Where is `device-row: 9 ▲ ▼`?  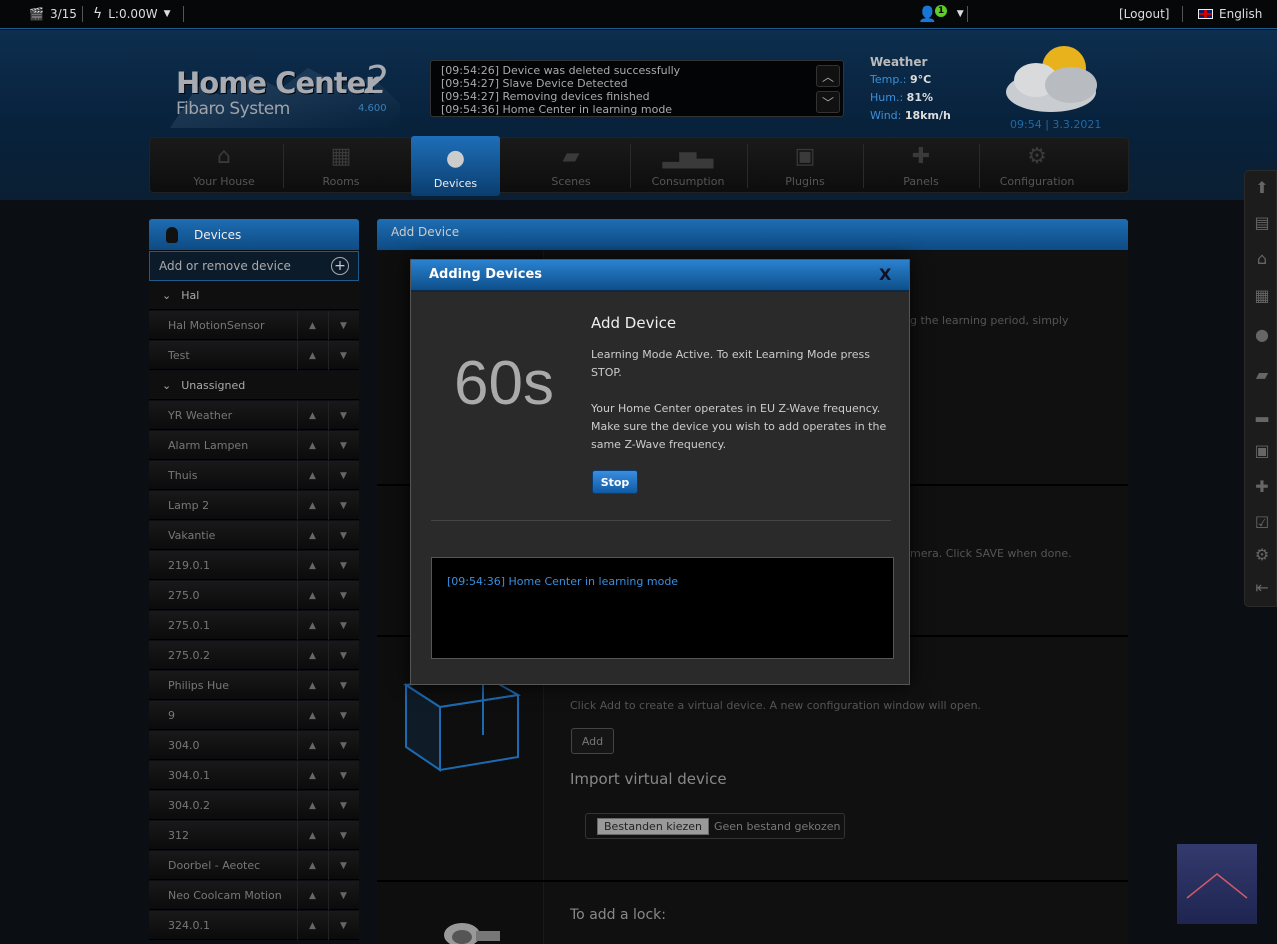
device-row: 9 ▲ ▼ is located at coordinates (254, 715).